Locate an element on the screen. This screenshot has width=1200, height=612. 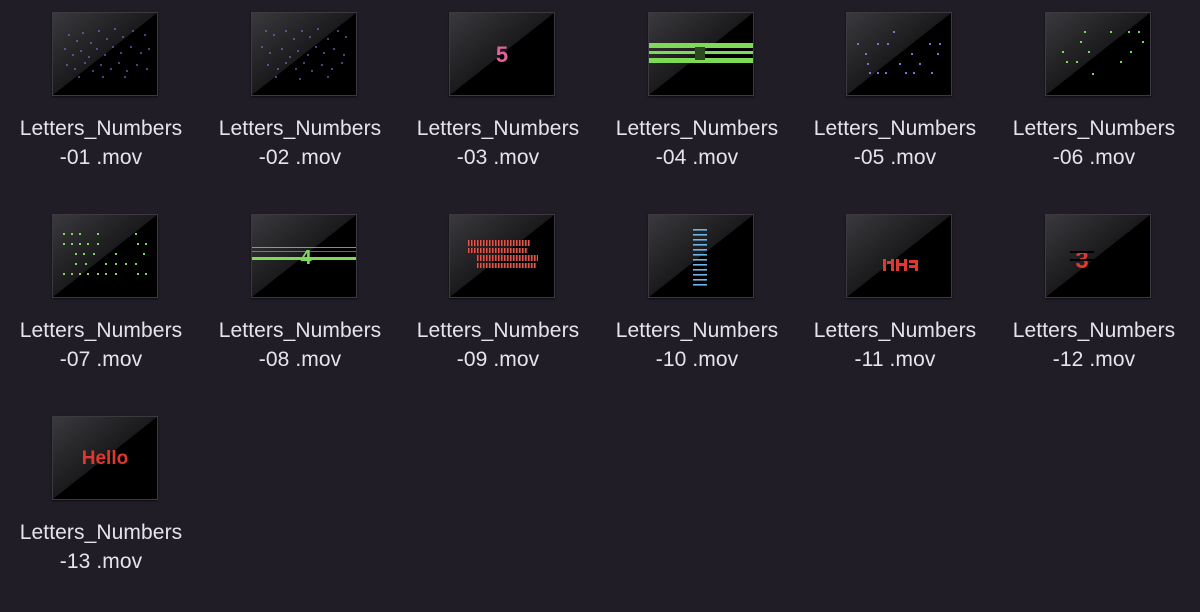
file-item-10: Letters_Numbers -10 .mov is located at coordinates (697, 297).